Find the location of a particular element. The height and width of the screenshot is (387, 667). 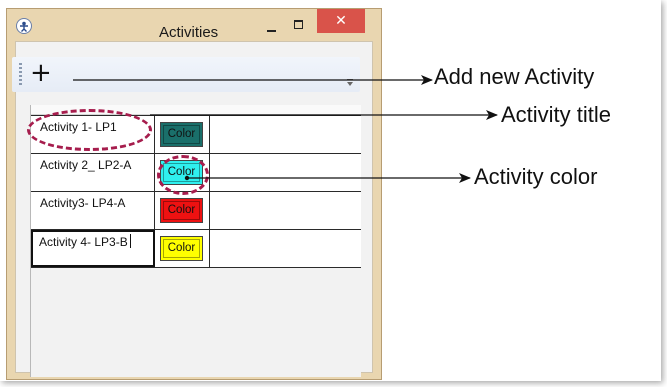

activity-title-label: Activity title is located at coordinates (556, 114).